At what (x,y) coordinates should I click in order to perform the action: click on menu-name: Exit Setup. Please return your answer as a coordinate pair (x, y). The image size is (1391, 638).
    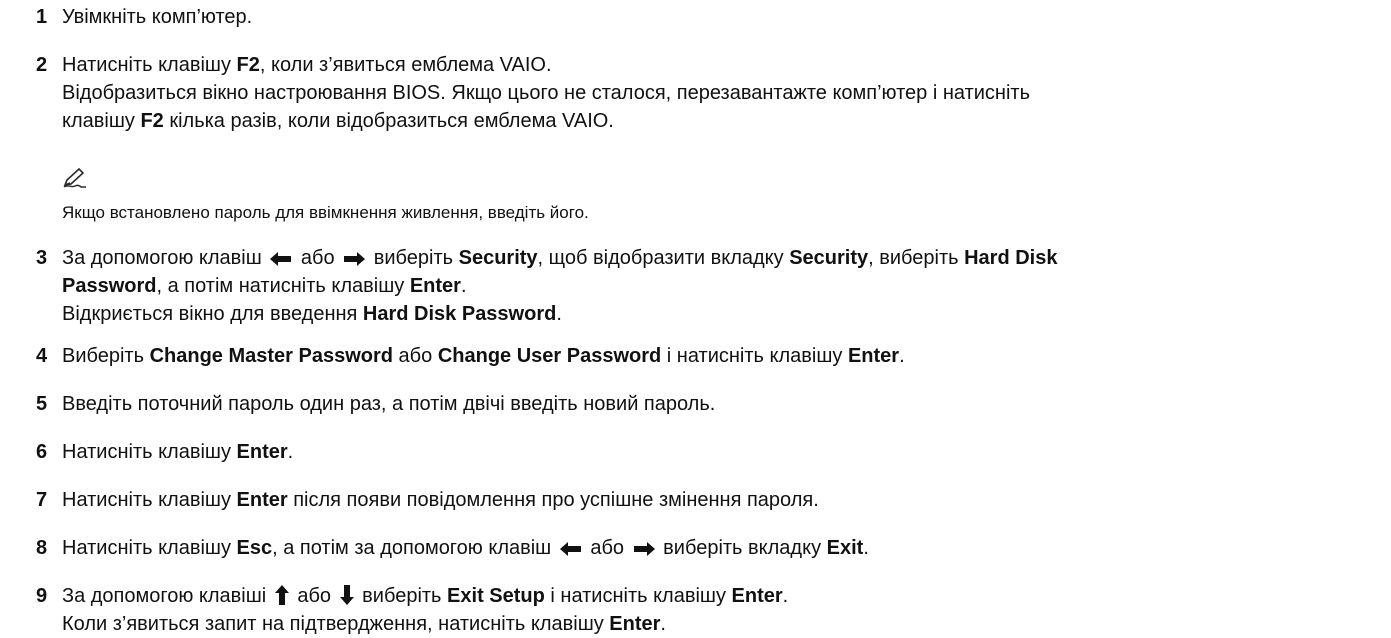
    Looking at the image, I should click on (496, 596).